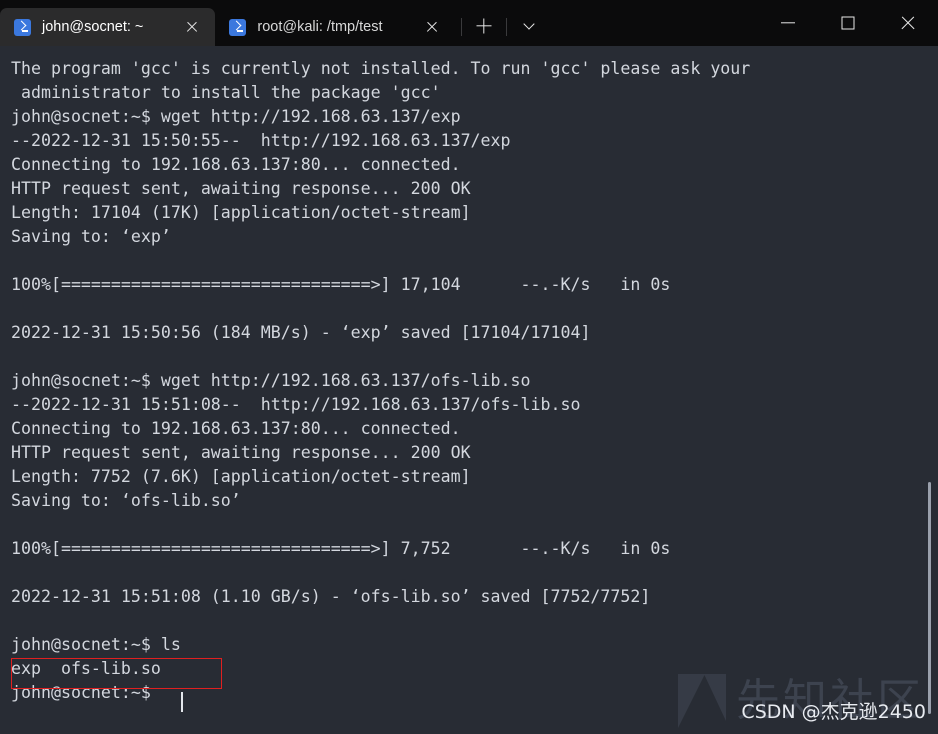 This screenshot has width=938, height=734. I want to click on window-controls, so click(848, 23).